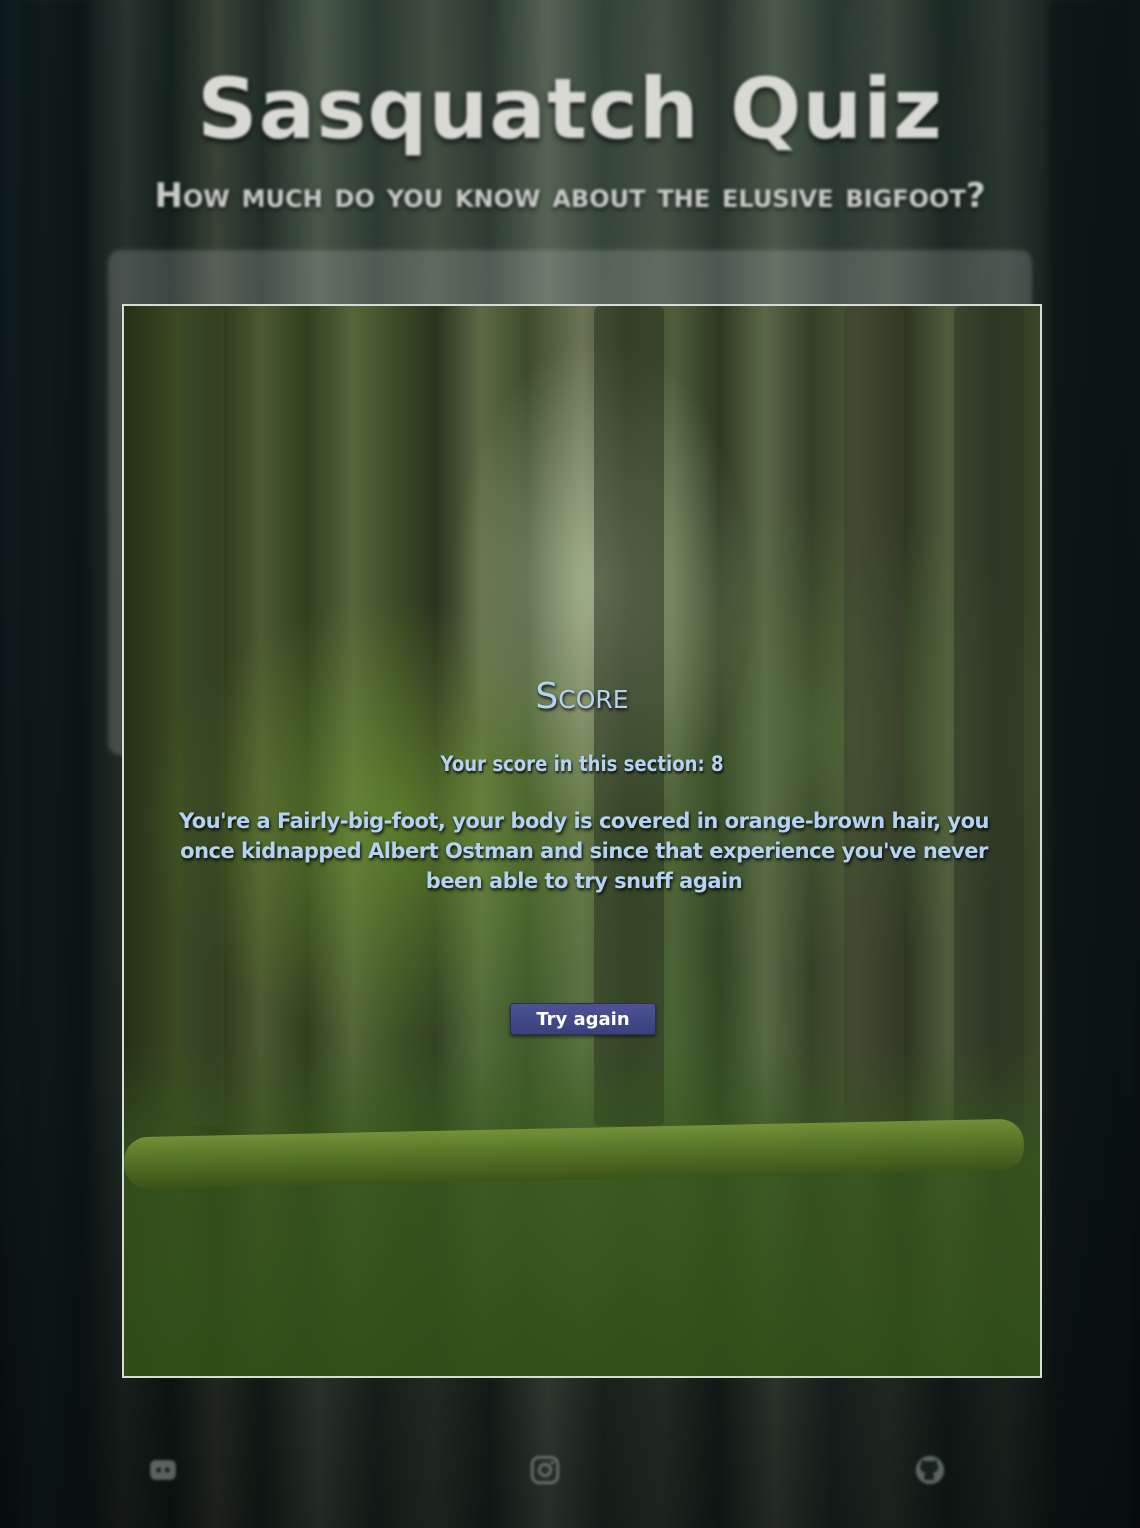 Image resolution: width=1140 pixels, height=1528 pixels. Describe the element at coordinates (163, 1470) in the screenshot. I see `discord-icon` at that location.